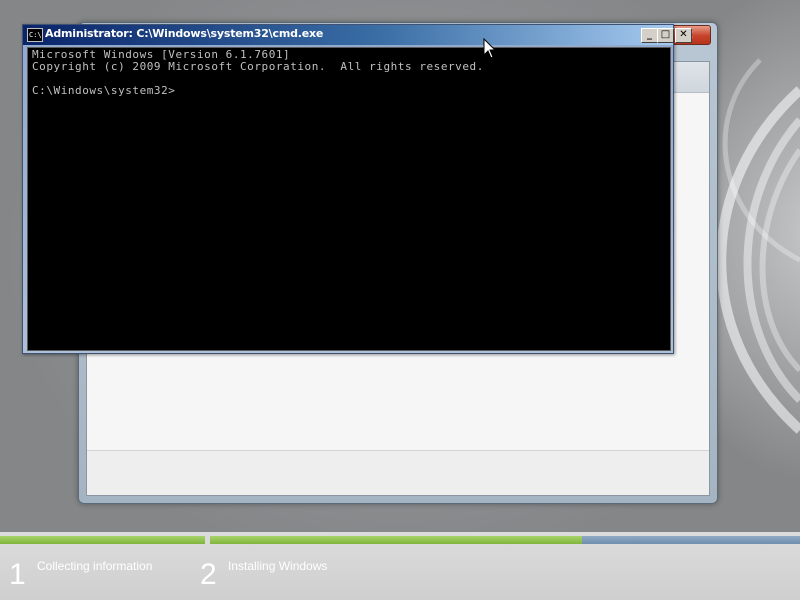 This screenshot has width=800, height=600. I want to click on maximize-icon: □, so click(665, 34).